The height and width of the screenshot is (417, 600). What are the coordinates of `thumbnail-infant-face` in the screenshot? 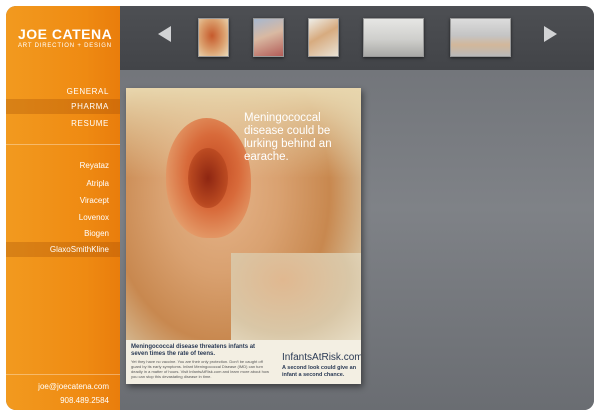 It's located at (268, 37).